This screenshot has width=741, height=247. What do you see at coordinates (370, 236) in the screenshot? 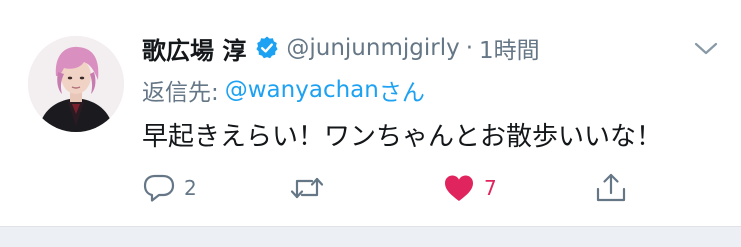
I see `tweet-separator` at bounding box center [370, 236].